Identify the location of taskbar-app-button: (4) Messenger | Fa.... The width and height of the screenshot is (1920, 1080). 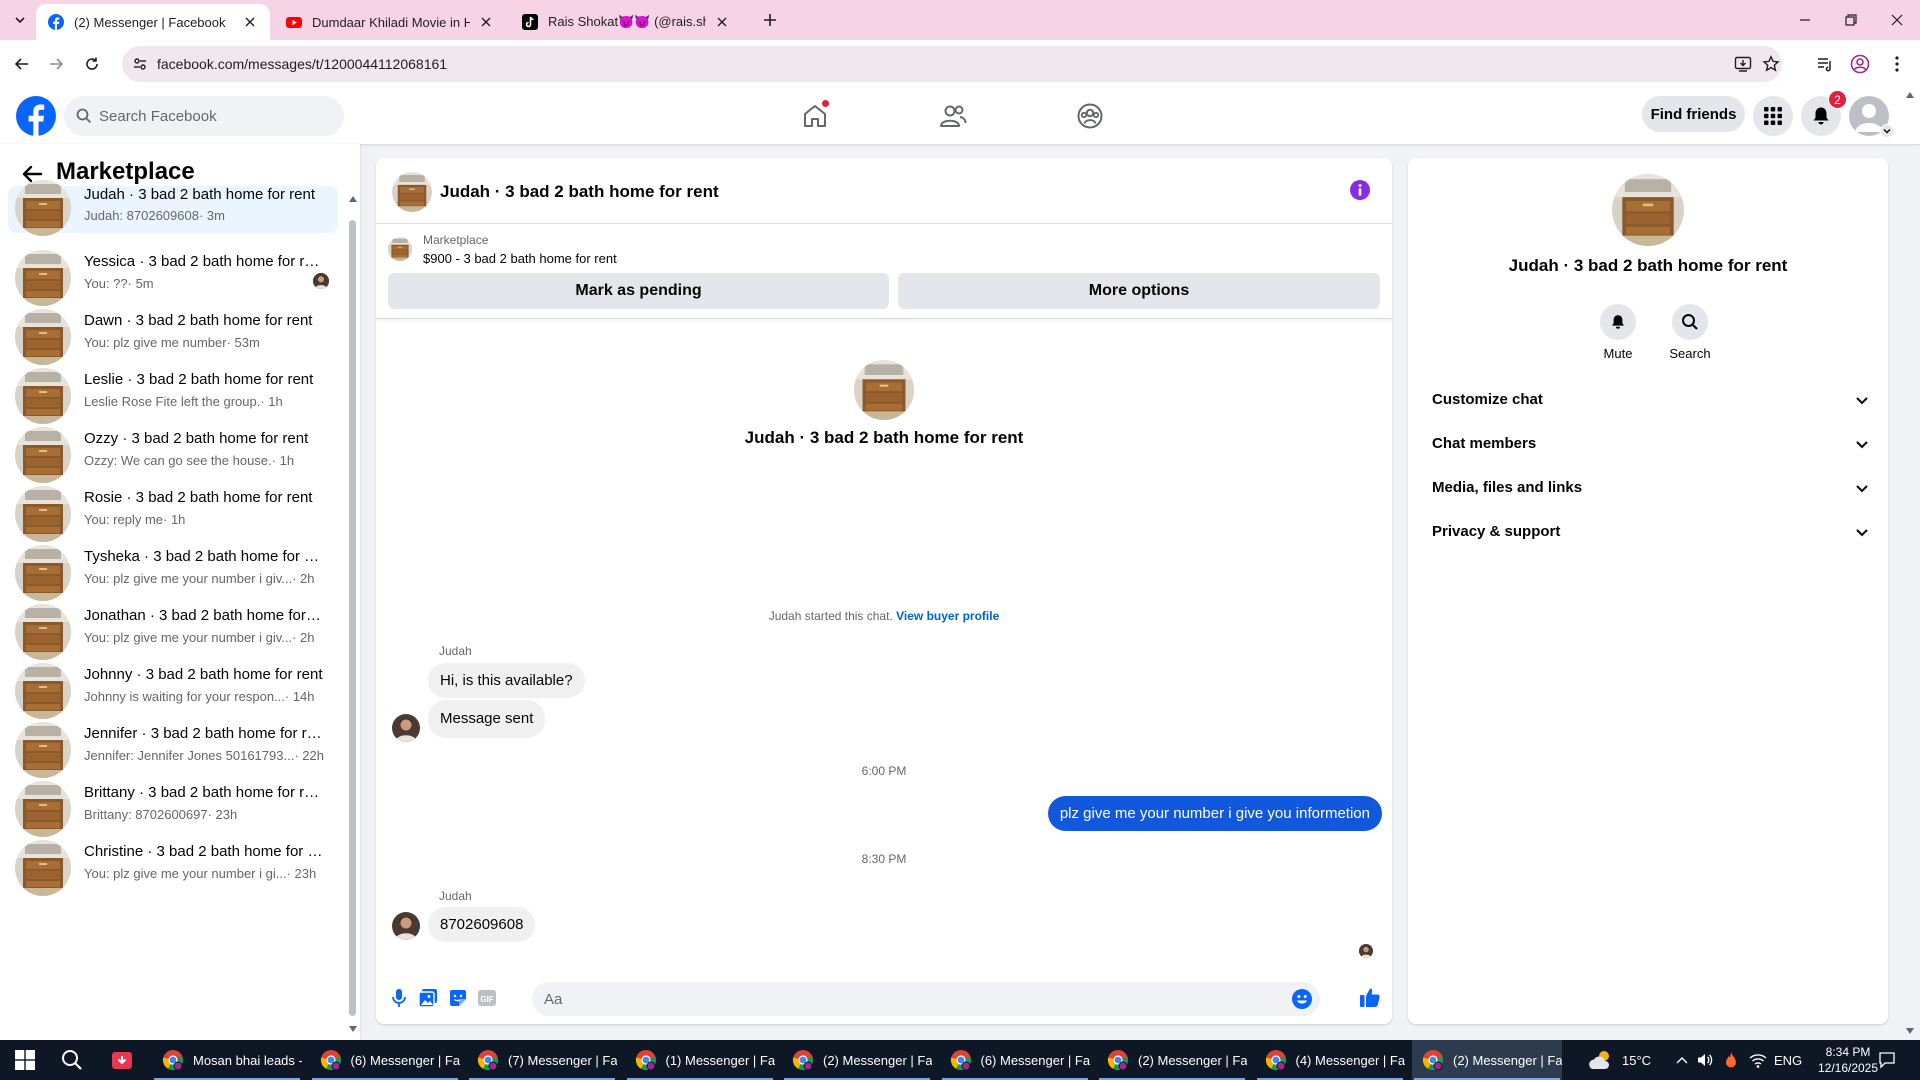
(1330, 1060).